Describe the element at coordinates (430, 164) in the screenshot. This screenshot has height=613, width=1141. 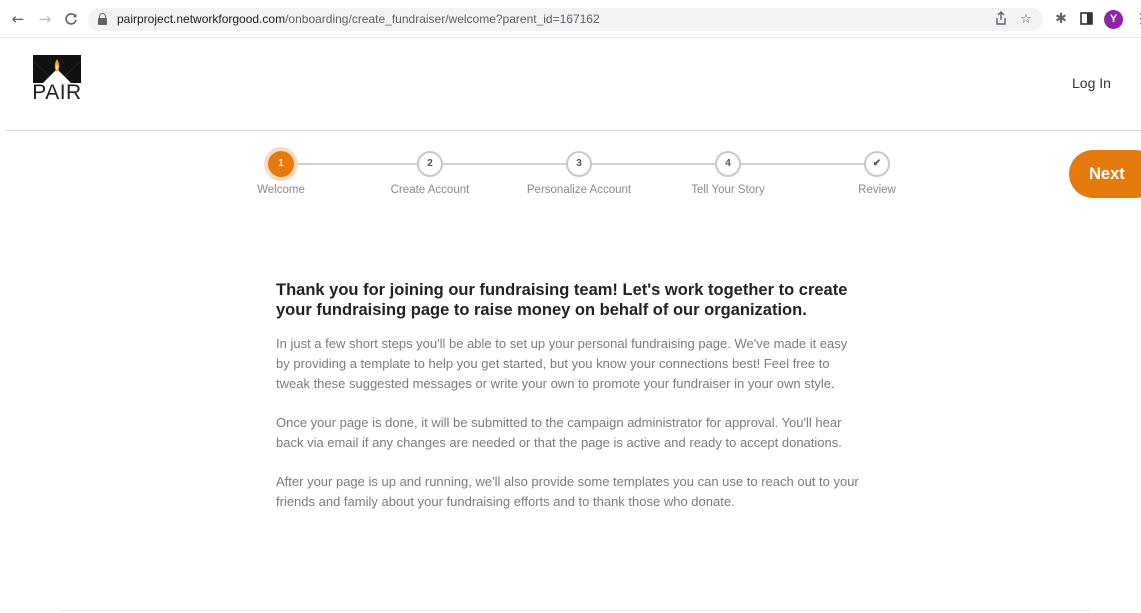
I see `step-number: 2` at that location.